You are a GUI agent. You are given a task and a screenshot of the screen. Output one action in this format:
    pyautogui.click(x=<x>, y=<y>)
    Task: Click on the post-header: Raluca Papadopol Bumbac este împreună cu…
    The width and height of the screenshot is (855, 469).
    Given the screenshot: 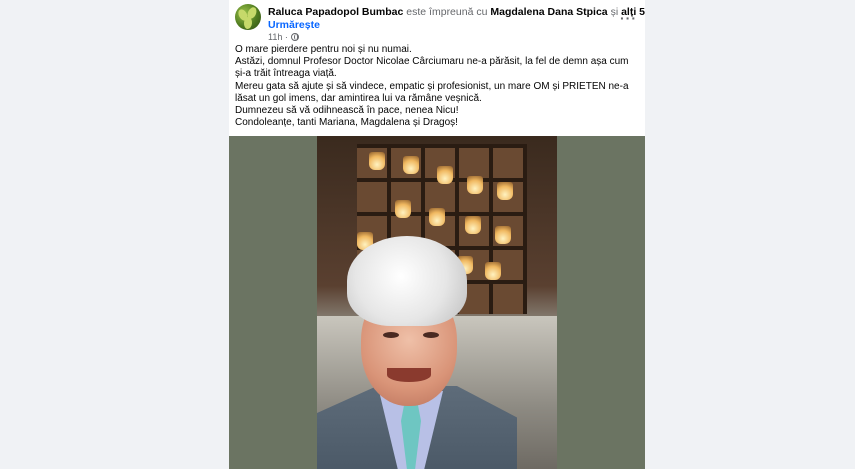 What is the action you would take?
    pyautogui.click(x=440, y=23)
    